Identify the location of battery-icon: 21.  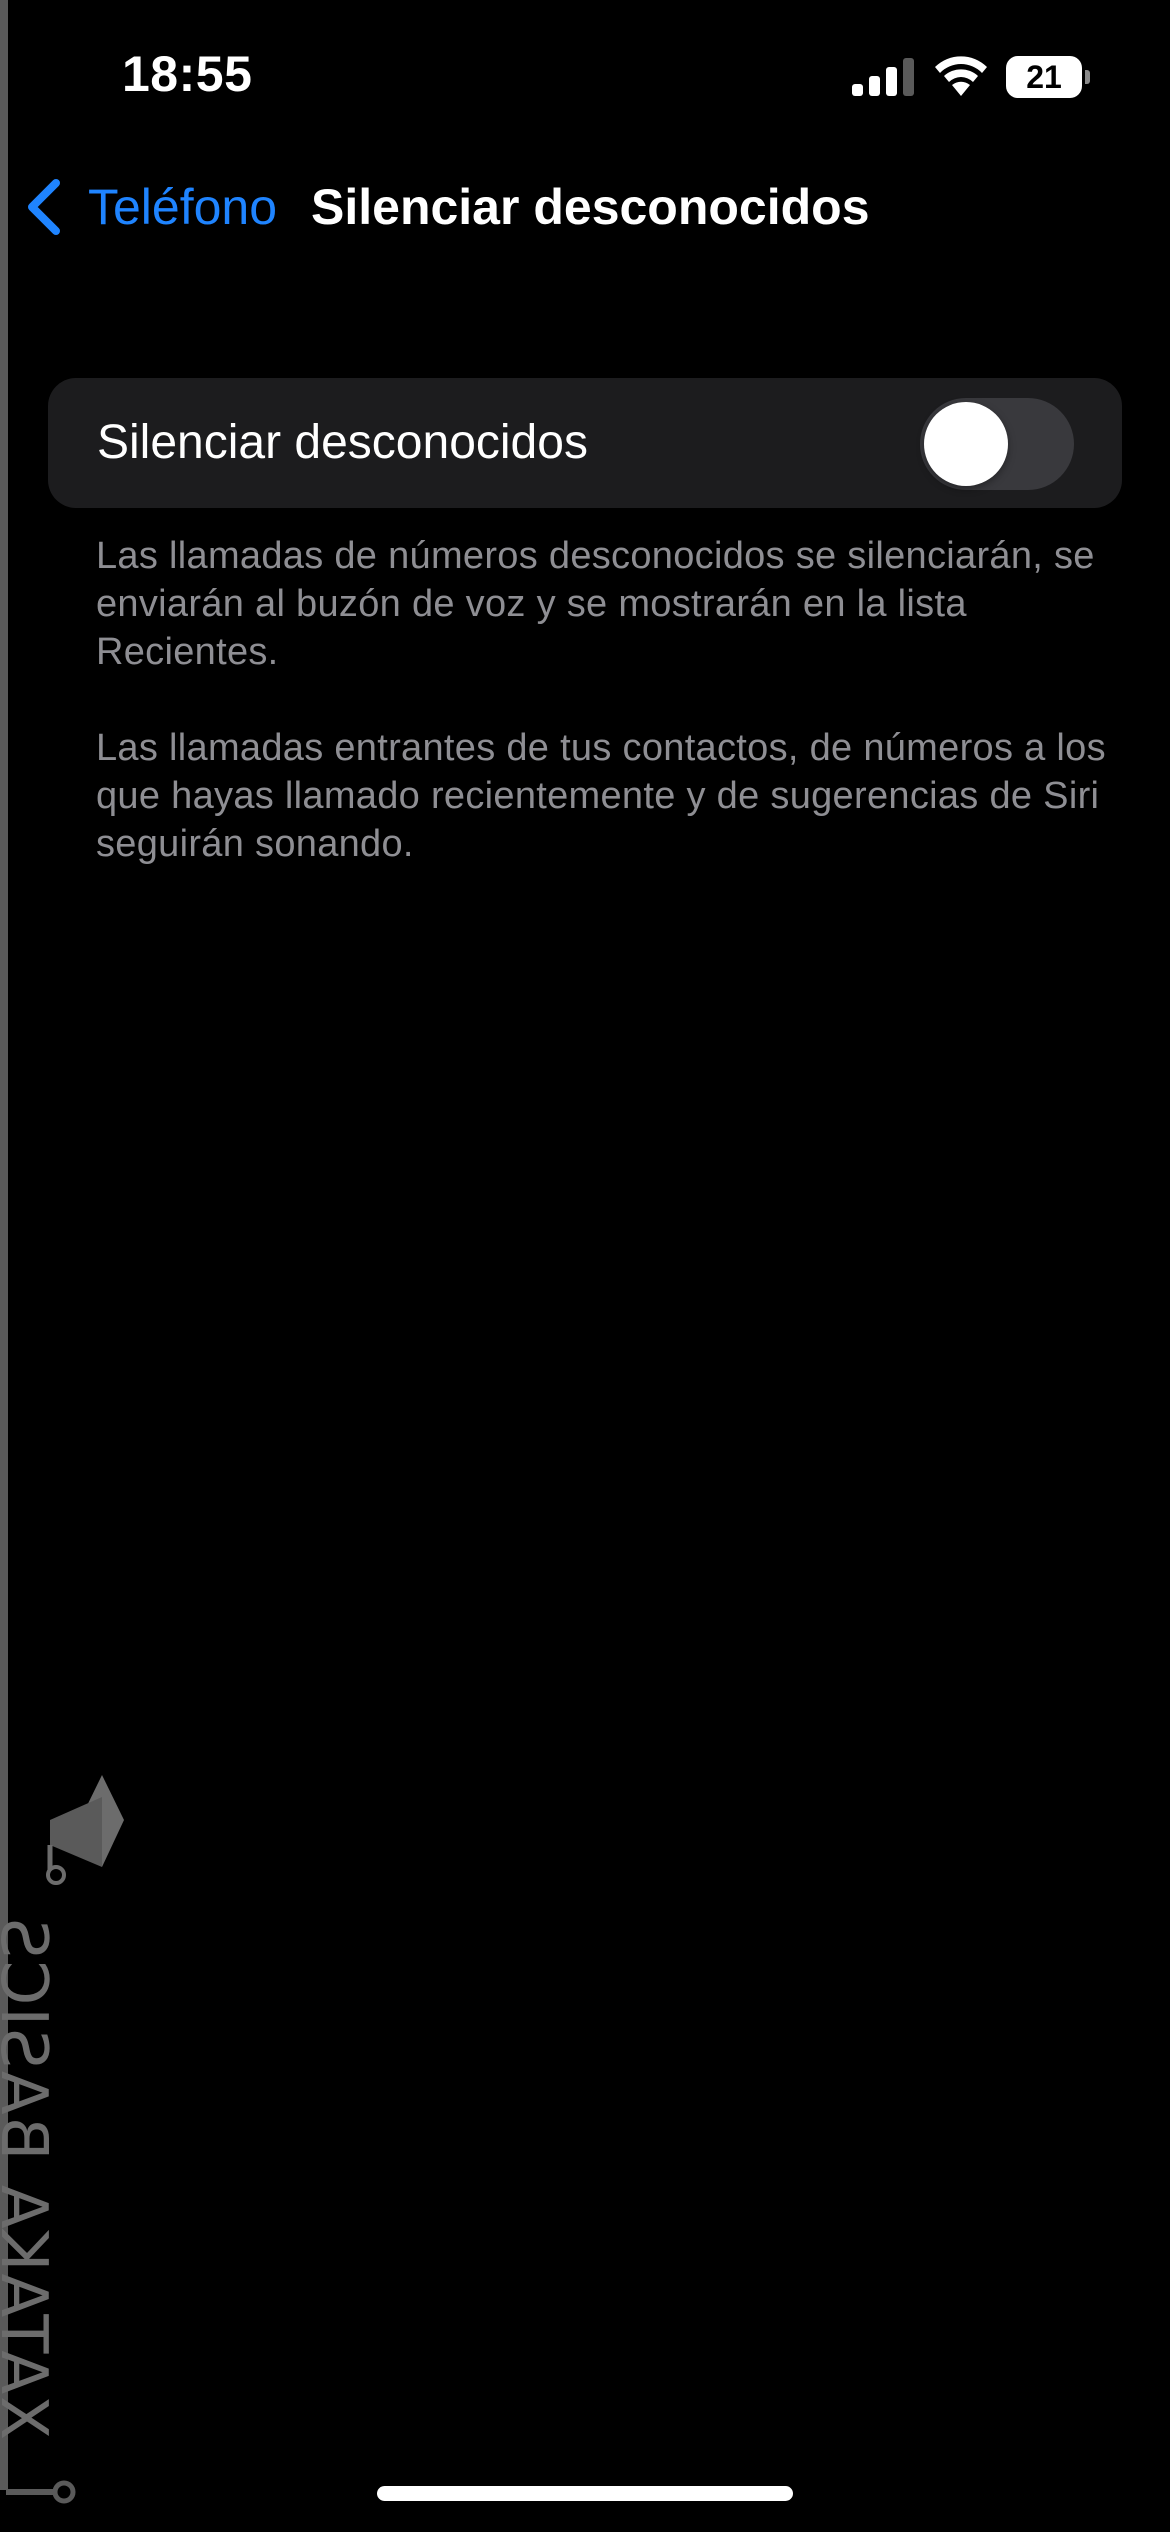
(1048, 77).